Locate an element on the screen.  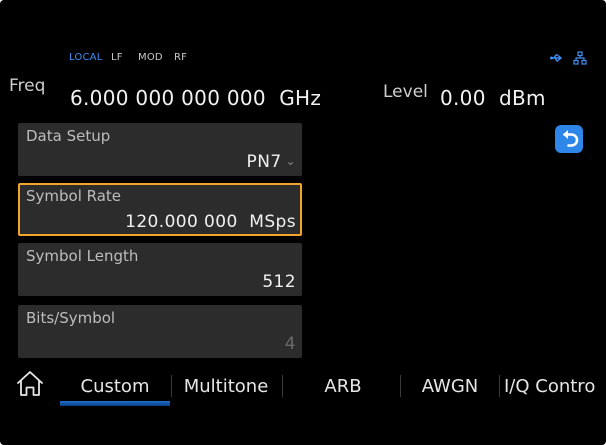
status-bar: LOCAL LF MOD RF is located at coordinates (303, 61).